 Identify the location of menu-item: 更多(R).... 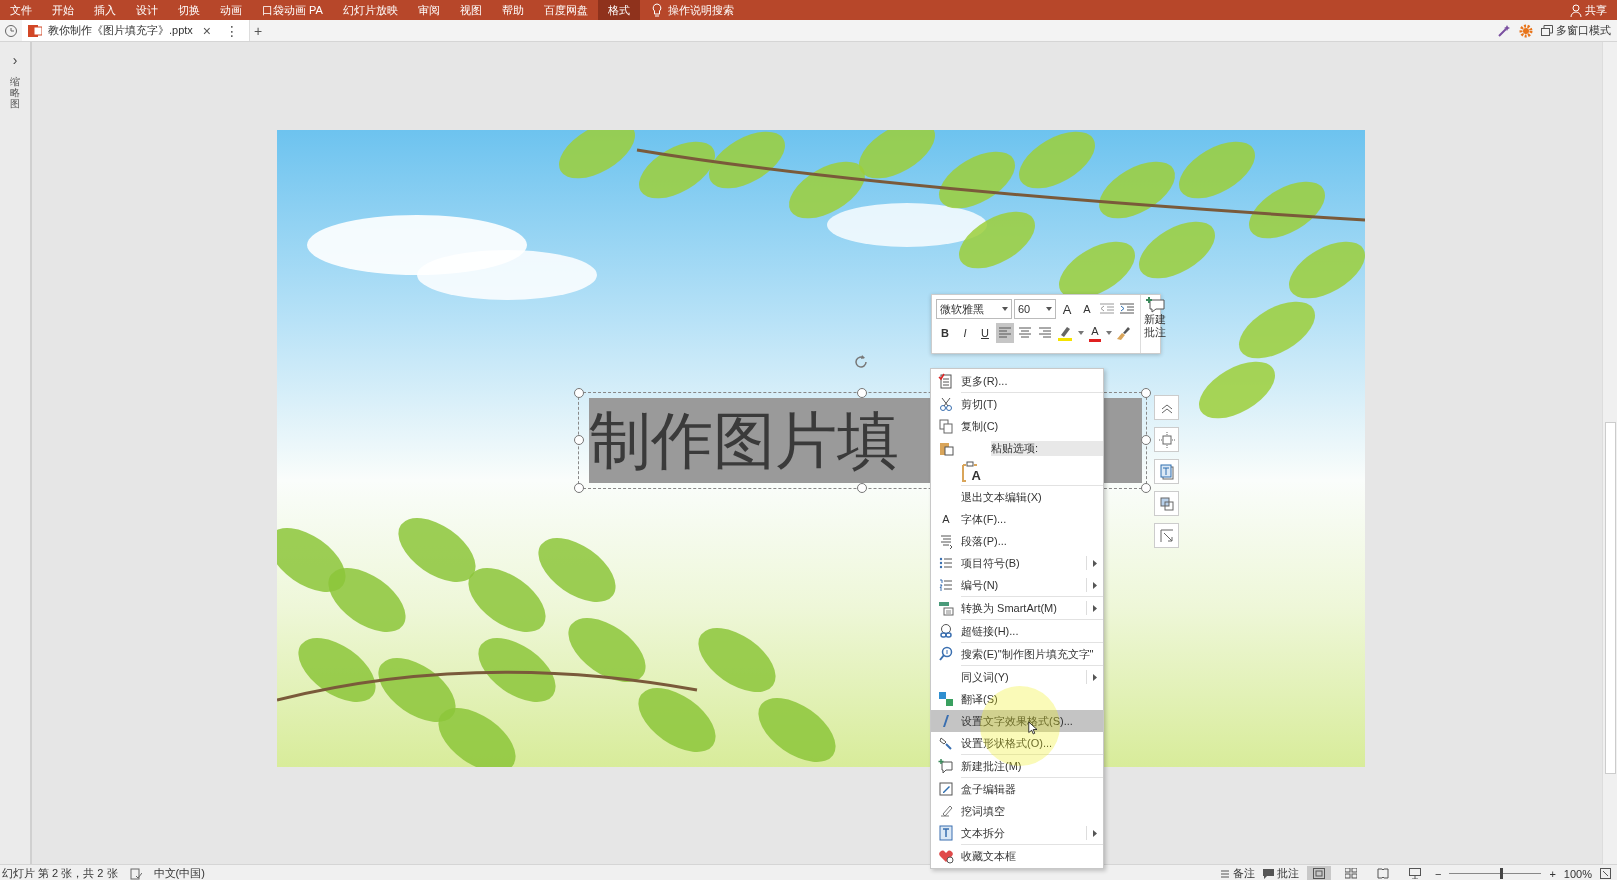
(1017, 381).